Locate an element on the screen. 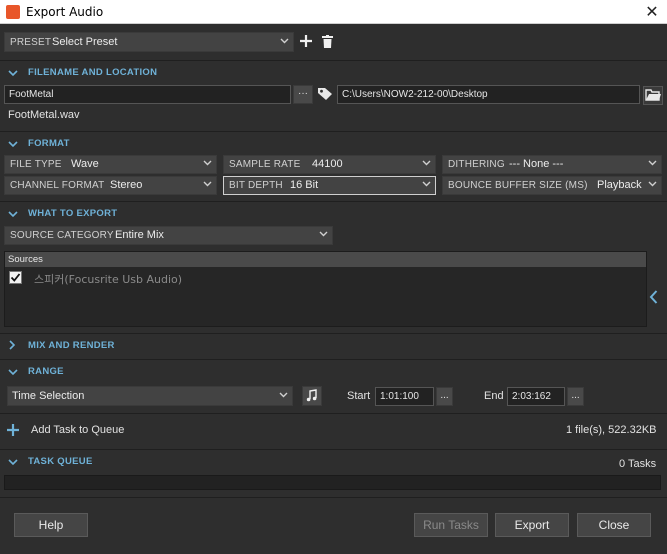  what-to-export-section-title: WHAT TO EXPORT is located at coordinates (73, 213).